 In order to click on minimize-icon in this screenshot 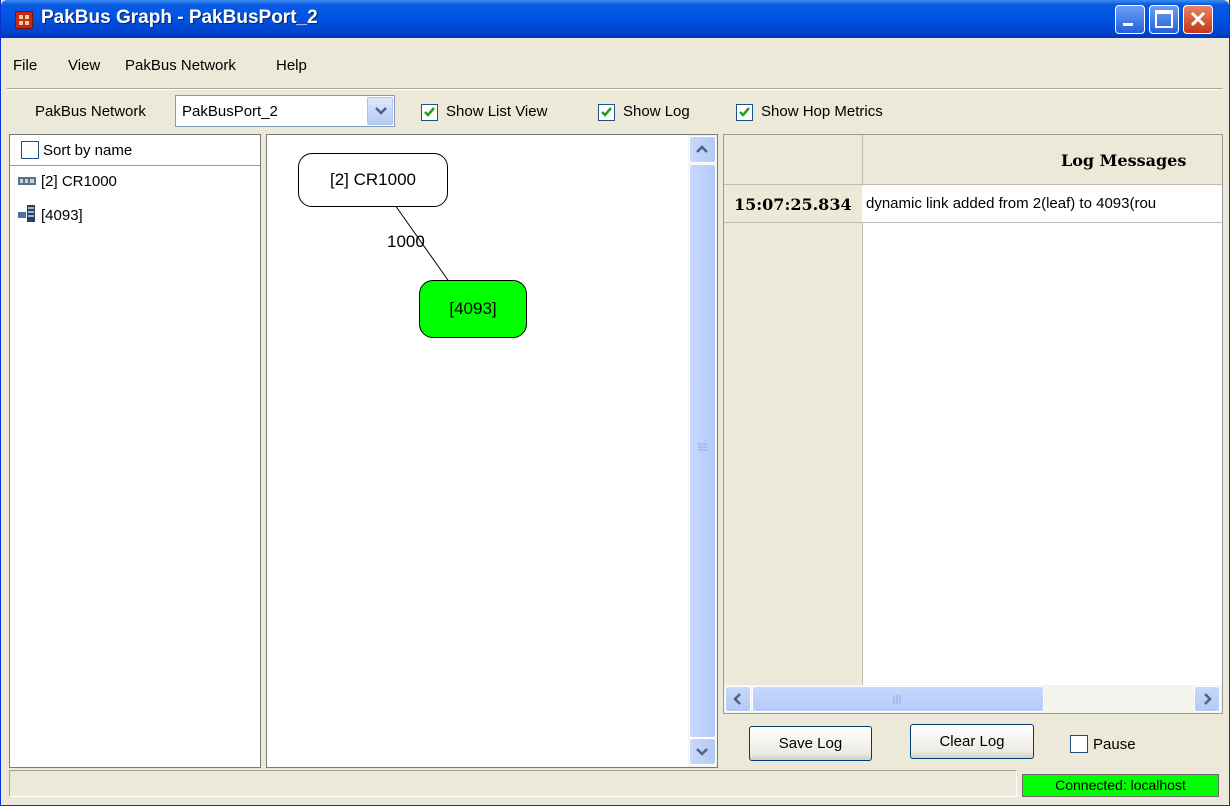, I will do `click(1128, 24)`.